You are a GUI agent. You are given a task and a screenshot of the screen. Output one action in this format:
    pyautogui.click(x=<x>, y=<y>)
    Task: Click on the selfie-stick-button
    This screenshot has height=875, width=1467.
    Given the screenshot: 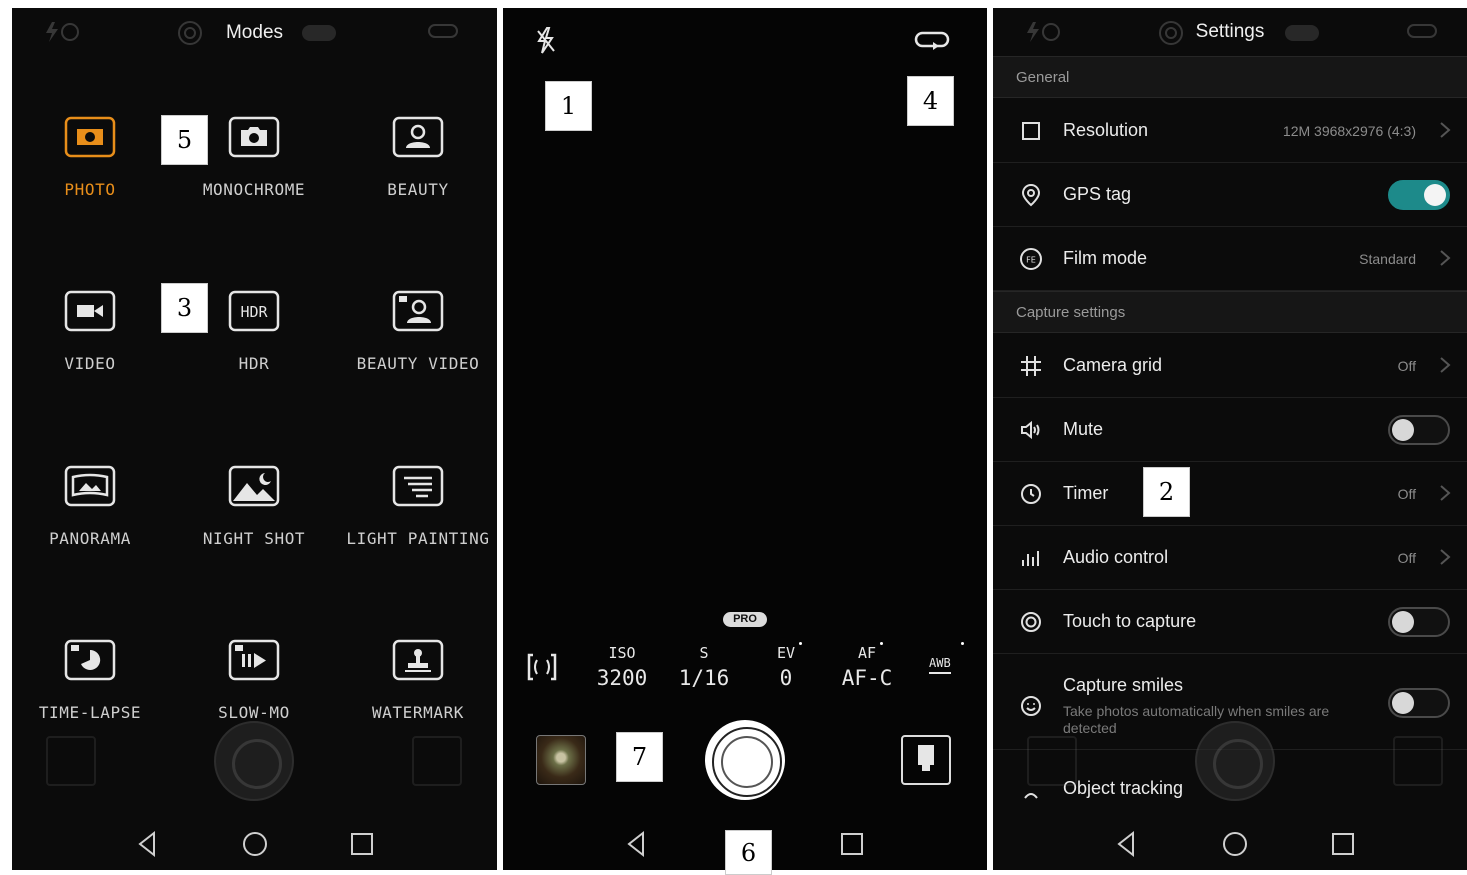 What is the action you would take?
    pyautogui.click(x=926, y=760)
    